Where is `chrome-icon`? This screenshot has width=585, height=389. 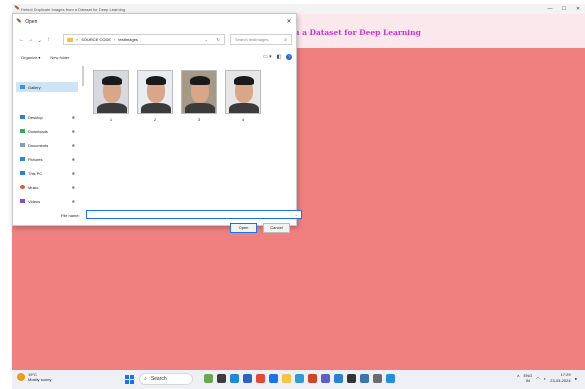 chrome-icon is located at coordinates (260, 378).